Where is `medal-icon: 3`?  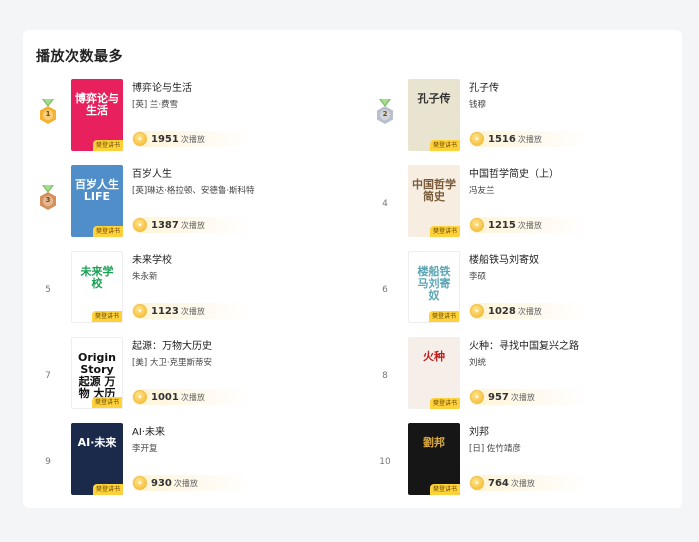
medal-icon: 3 is located at coordinates (48, 199).